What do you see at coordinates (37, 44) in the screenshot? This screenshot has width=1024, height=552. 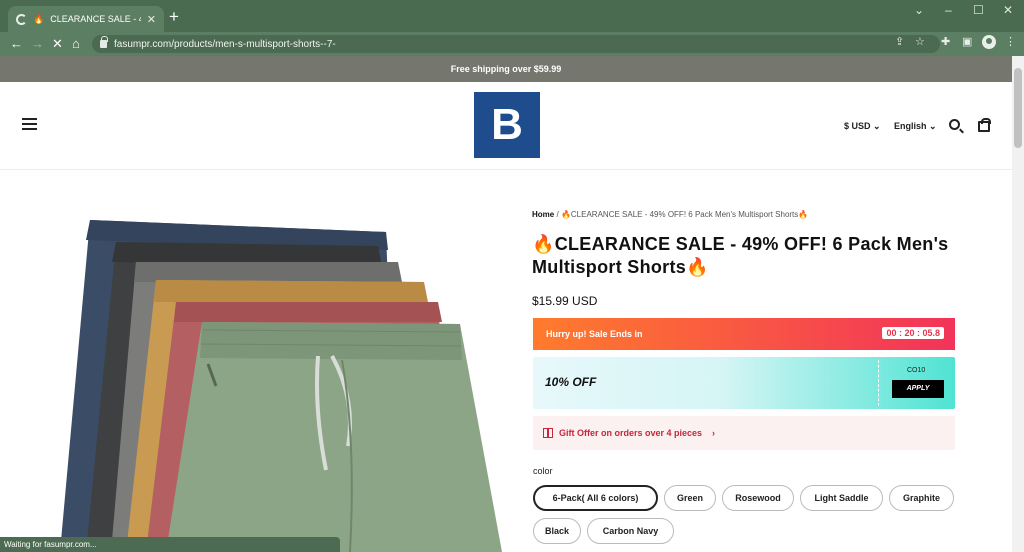 I see `forward-arrow-icon: →` at bounding box center [37, 44].